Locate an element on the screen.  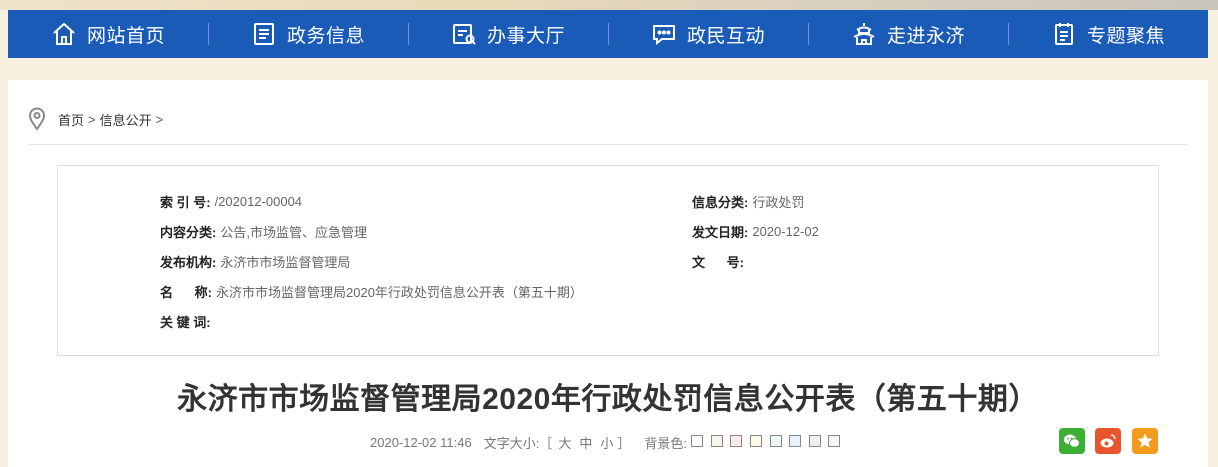
meta-value: 行政处罚 is located at coordinates (778, 202).